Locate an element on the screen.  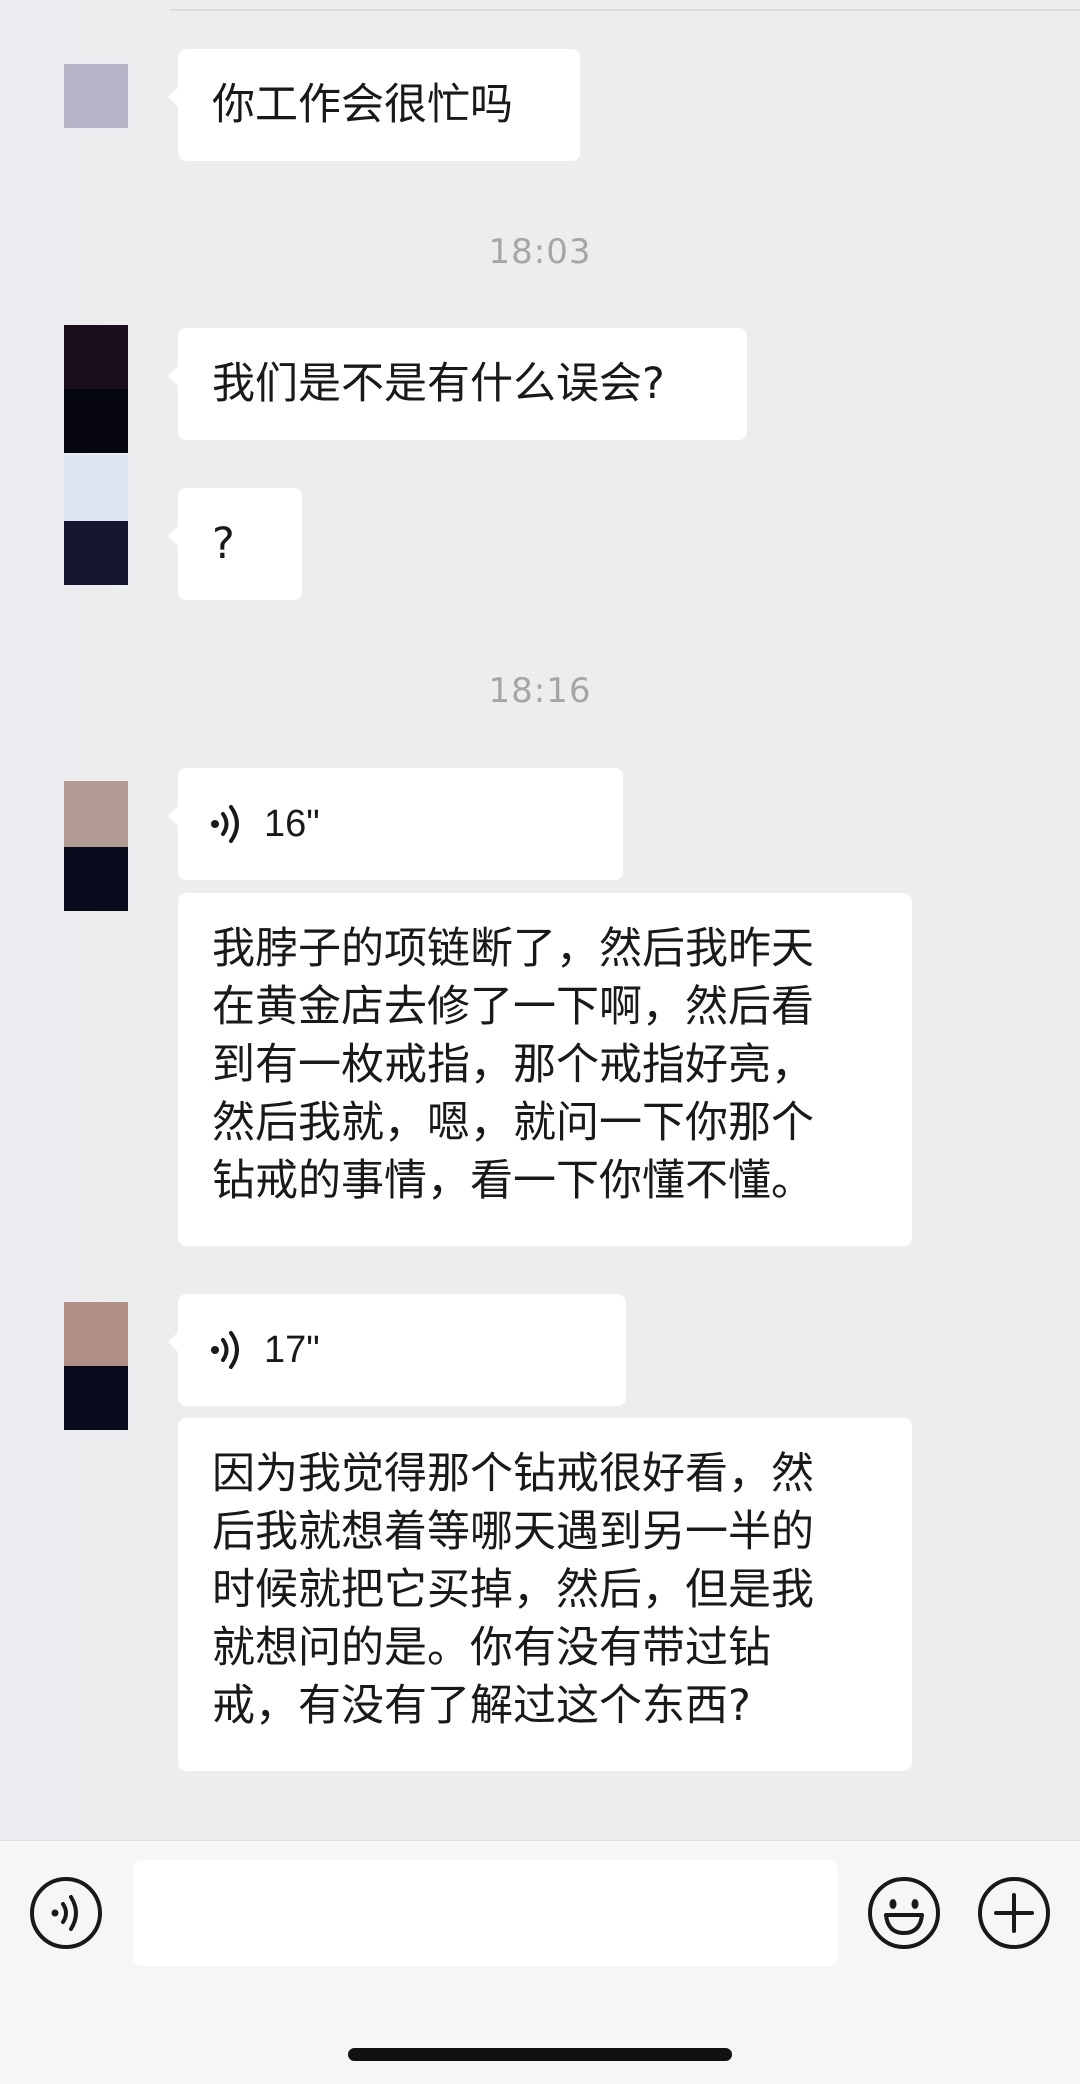
voice-mode-button is located at coordinates (66, 1915).